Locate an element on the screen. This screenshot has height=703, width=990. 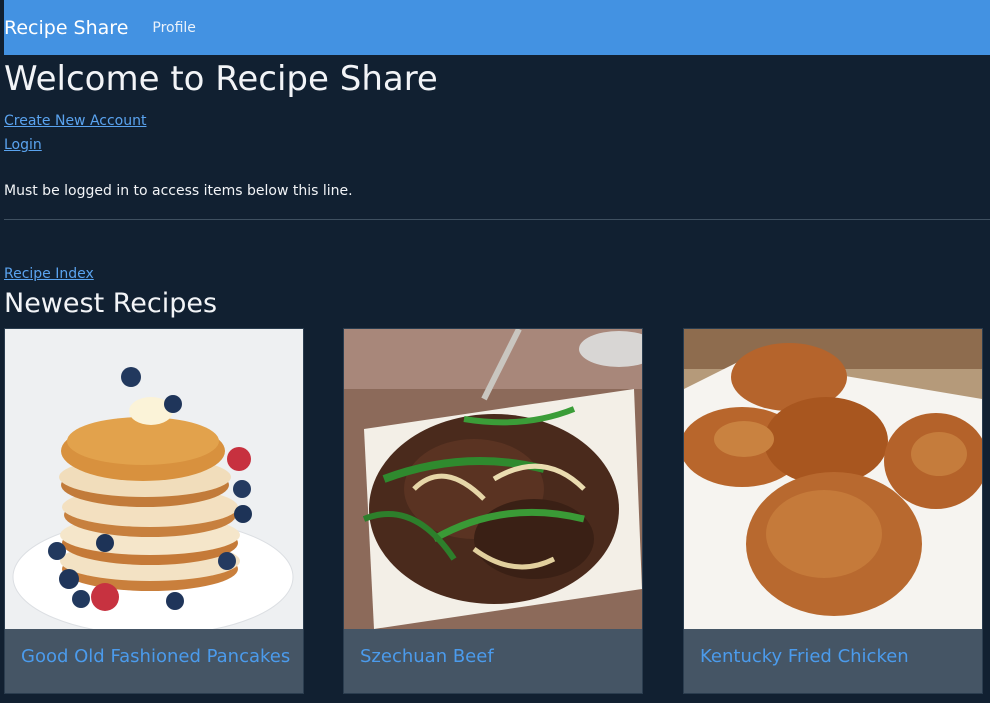
divider is located at coordinates (497, 219).